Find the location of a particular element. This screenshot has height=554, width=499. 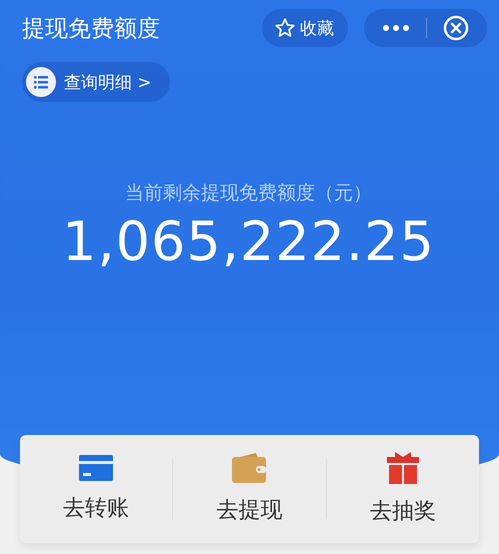

favorite-button: 收藏 is located at coordinates (305, 28).